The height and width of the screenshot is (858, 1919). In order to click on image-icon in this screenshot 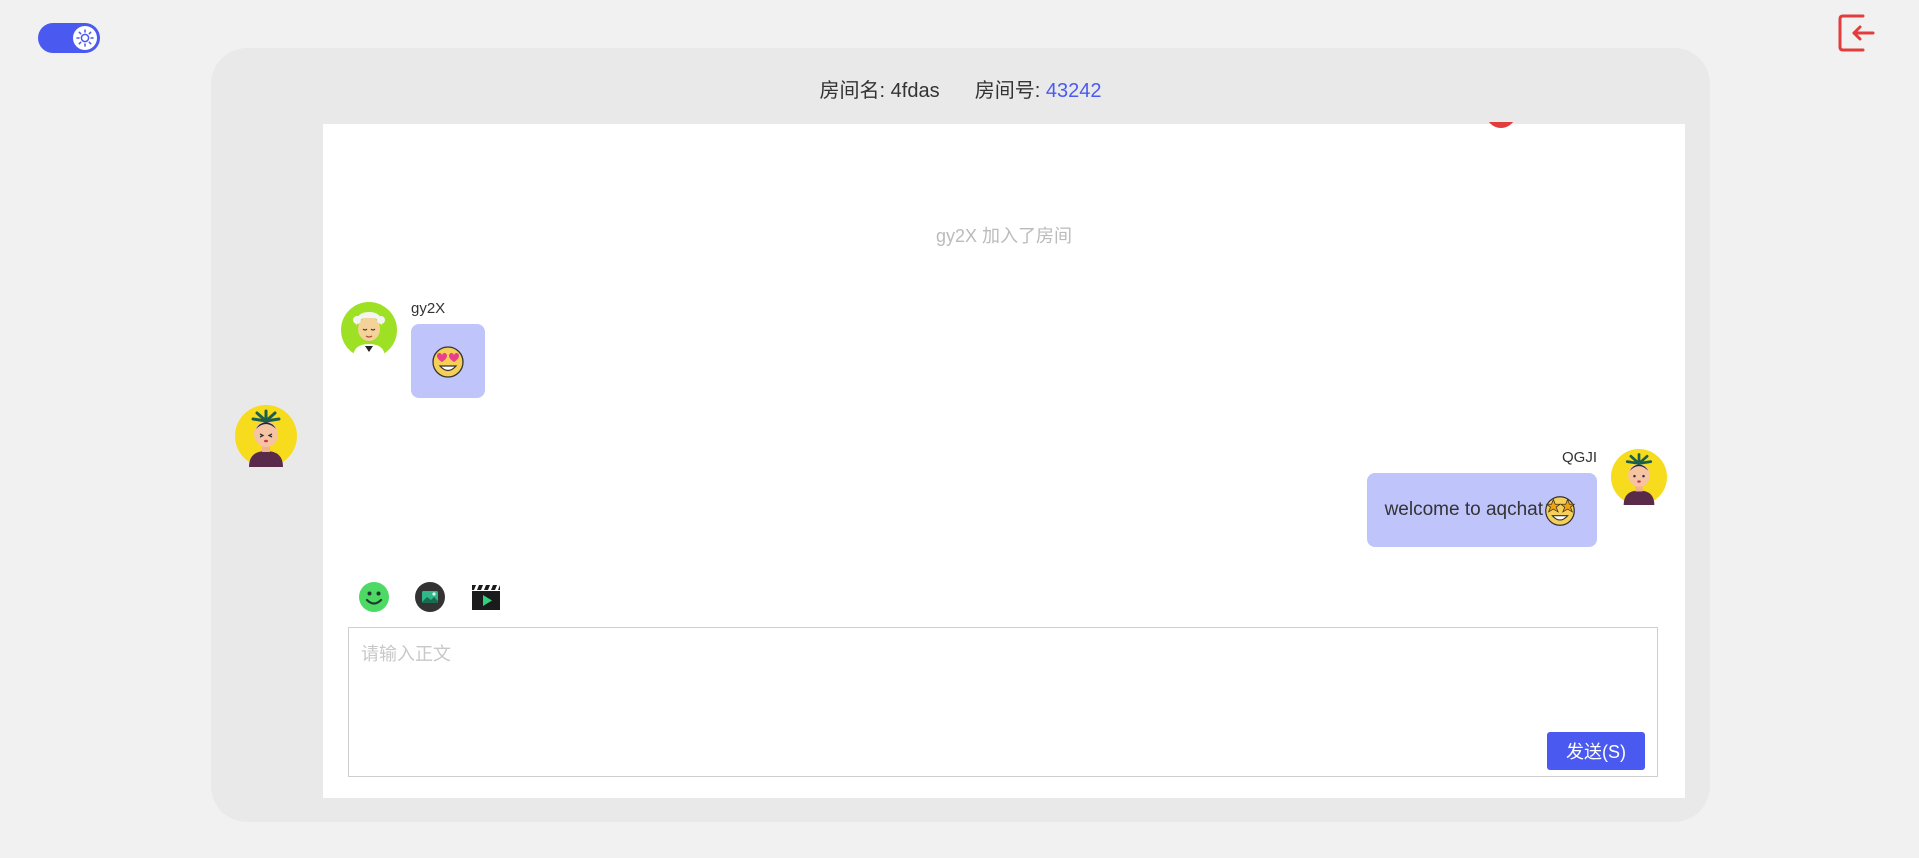, I will do `click(430, 597)`.